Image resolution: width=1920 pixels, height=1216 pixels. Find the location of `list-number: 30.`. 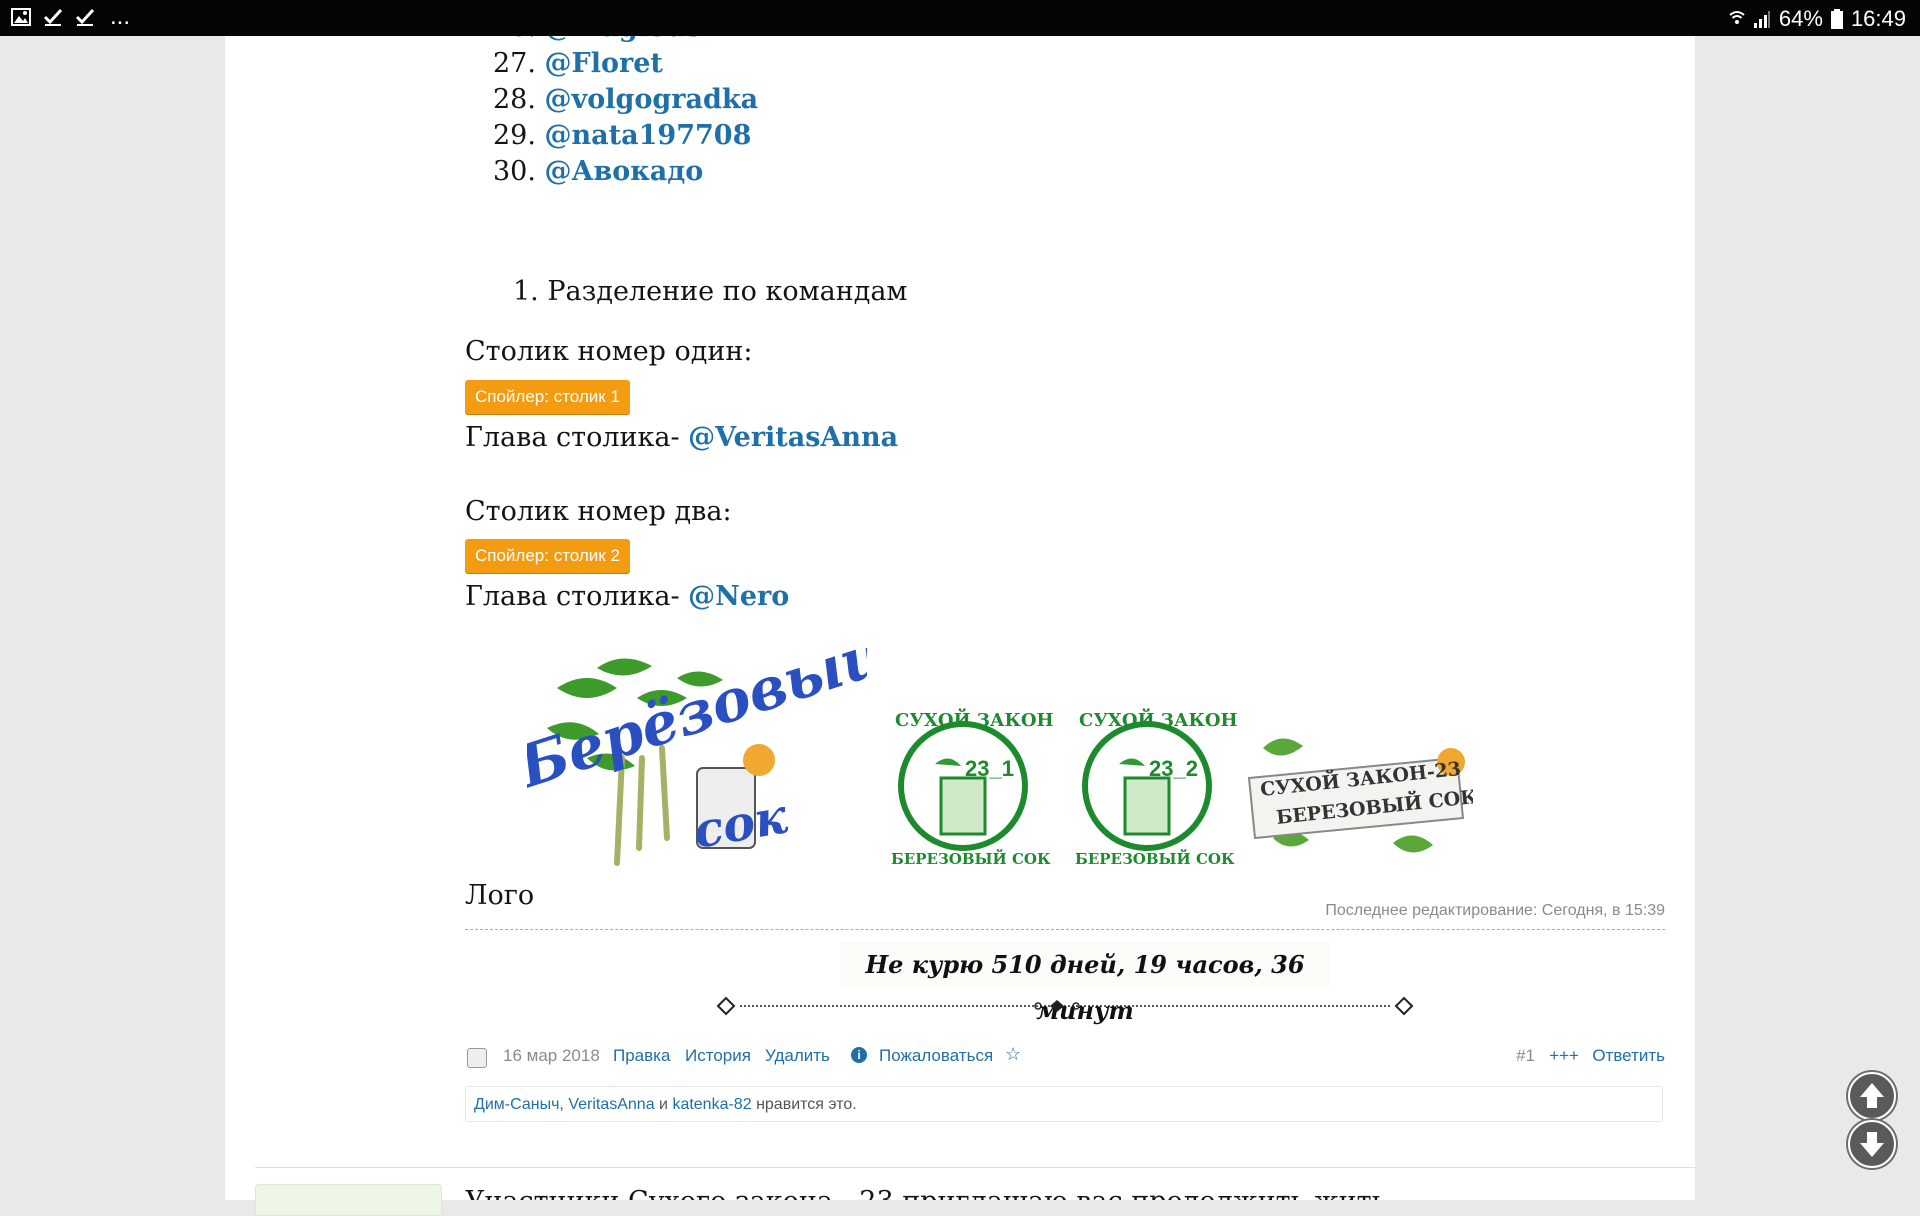

list-number: 30. is located at coordinates (514, 171).